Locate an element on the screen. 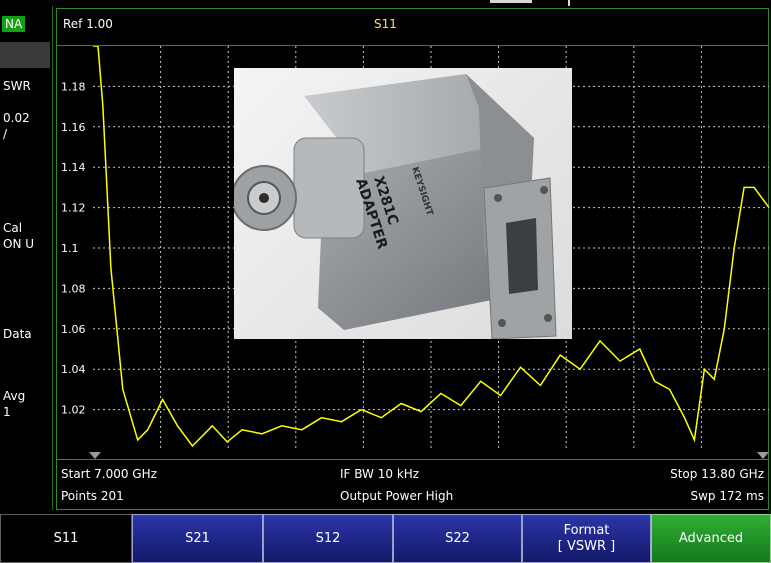 The height and width of the screenshot is (563, 771). softkey-format-value: [ VSWR ] is located at coordinates (586, 546).